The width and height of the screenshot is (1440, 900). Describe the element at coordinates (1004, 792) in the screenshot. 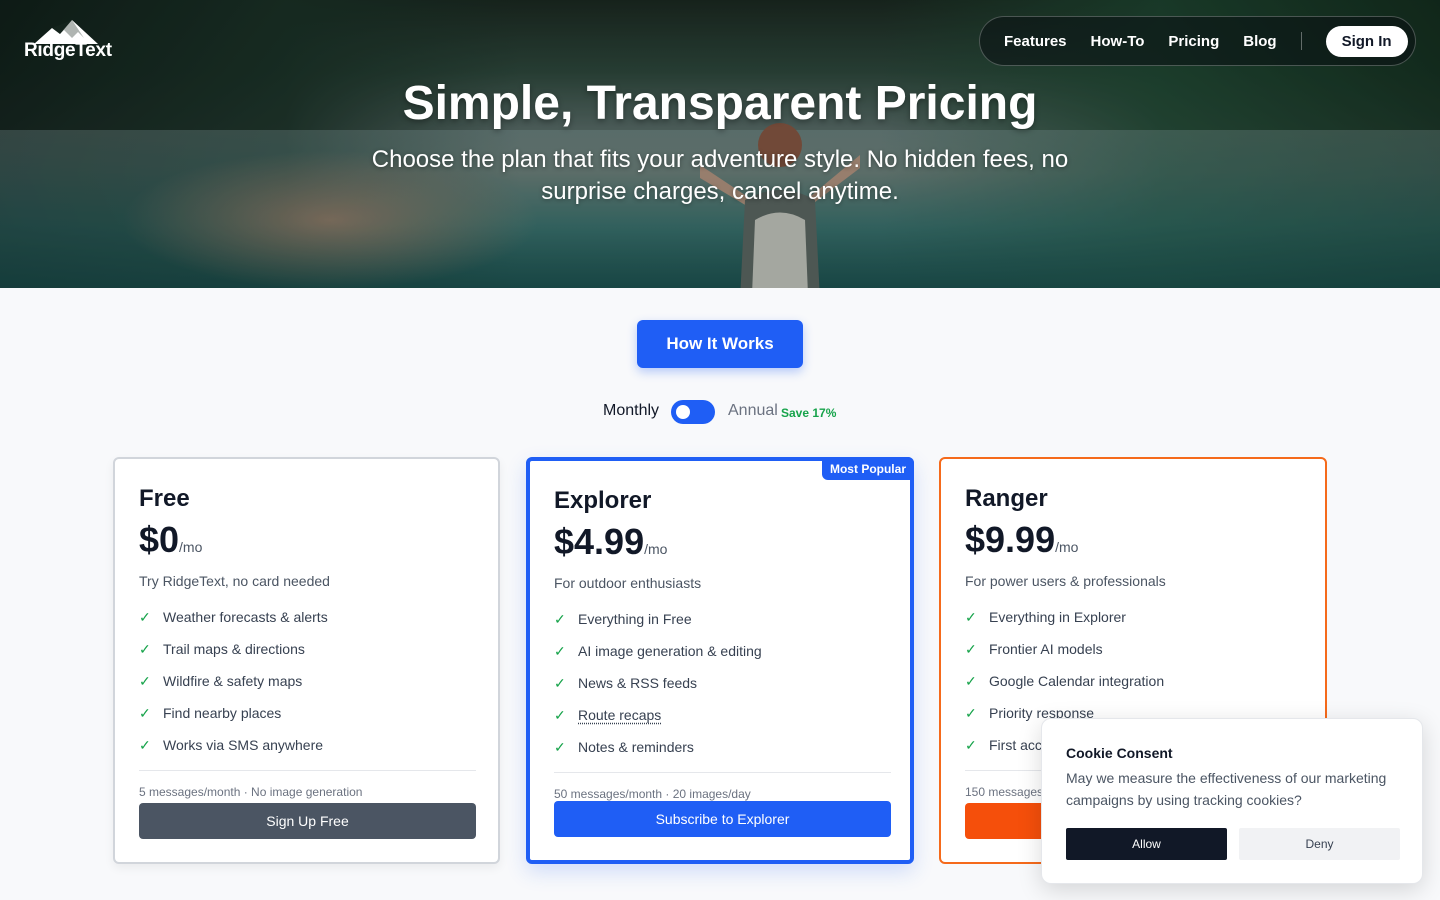

I see `plan-limits: 150 messages` at that location.